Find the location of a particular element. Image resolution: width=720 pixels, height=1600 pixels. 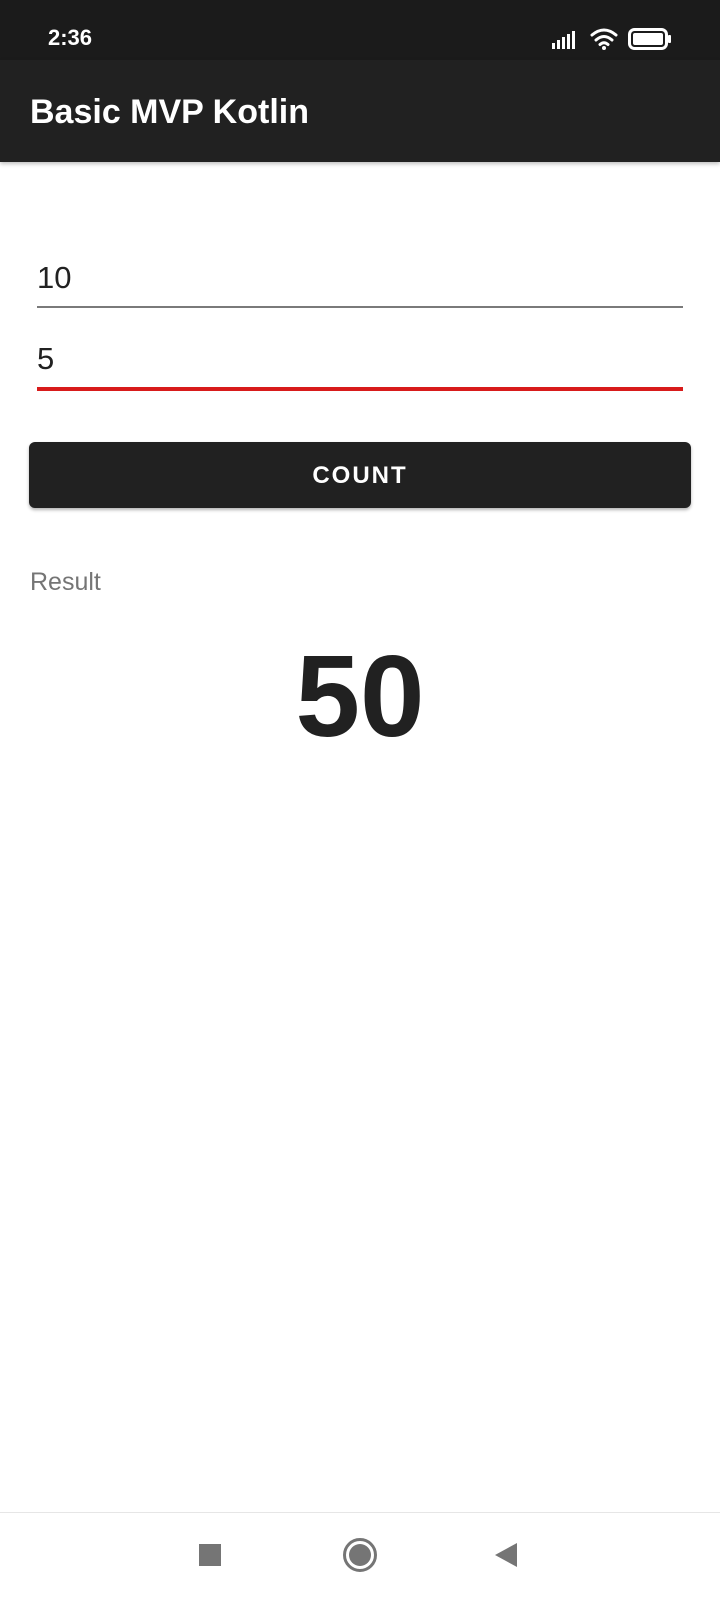

signal-icon is located at coordinates (566, 39).